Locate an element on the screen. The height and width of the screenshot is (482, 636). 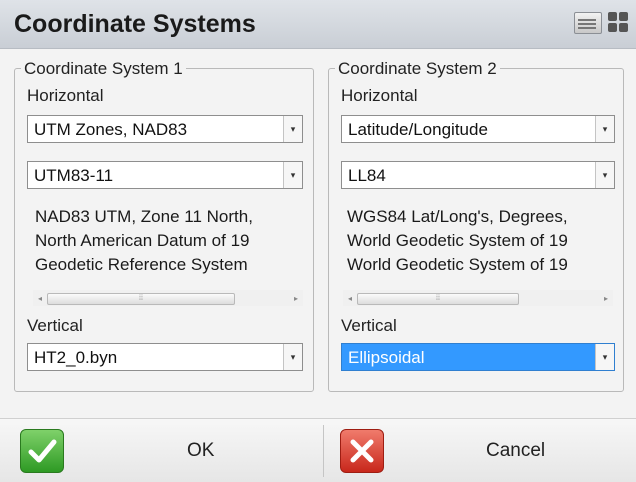
button-bar: OK Cancel is located at coordinates (318, 450).